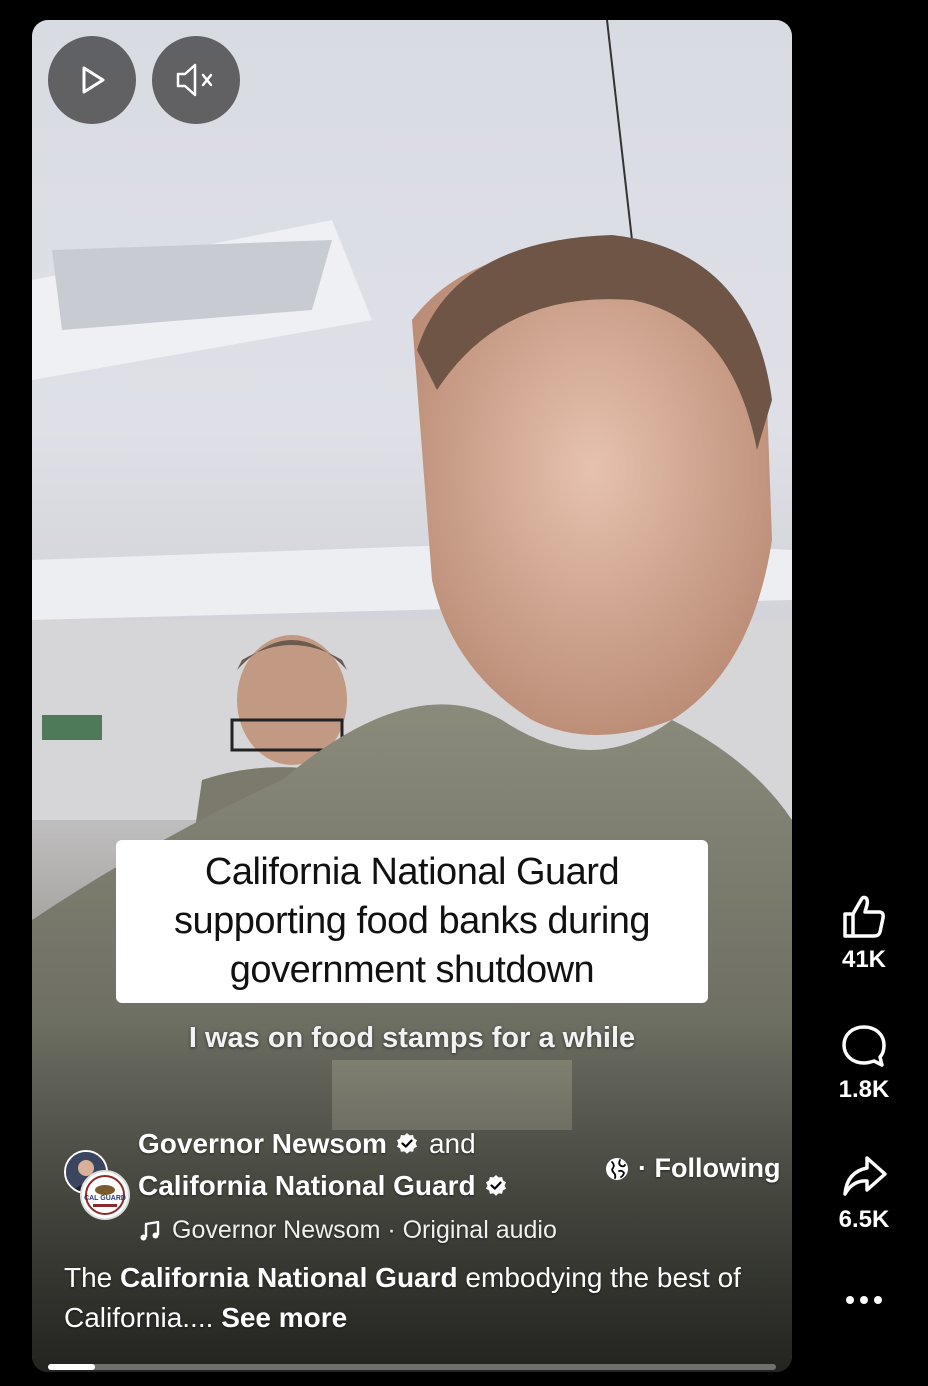 This screenshot has width=928, height=1386. Describe the element at coordinates (864, 959) in the screenshot. I see `like-count: 41K` at that location.